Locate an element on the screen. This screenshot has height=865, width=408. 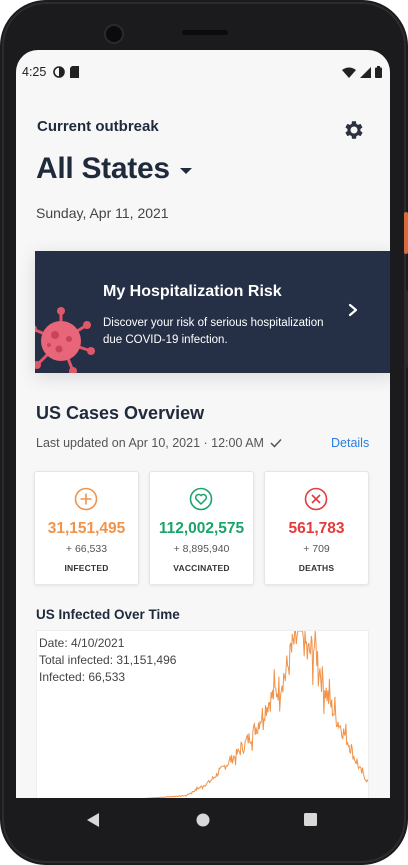
plus-circle-icon is located at coordinates (86, 499).